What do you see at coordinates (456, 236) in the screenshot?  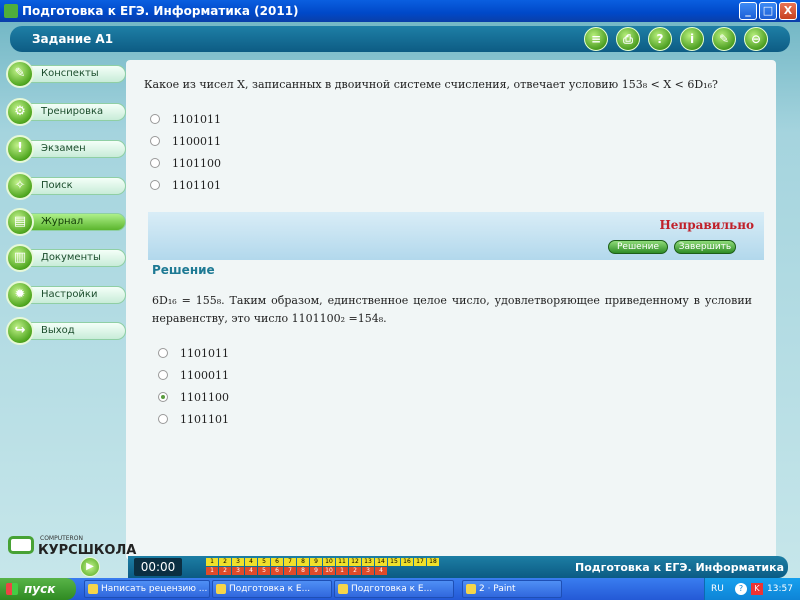 I see `feedback-panel: Неправильно Решение Завершить` at bounding box center [456, 236].